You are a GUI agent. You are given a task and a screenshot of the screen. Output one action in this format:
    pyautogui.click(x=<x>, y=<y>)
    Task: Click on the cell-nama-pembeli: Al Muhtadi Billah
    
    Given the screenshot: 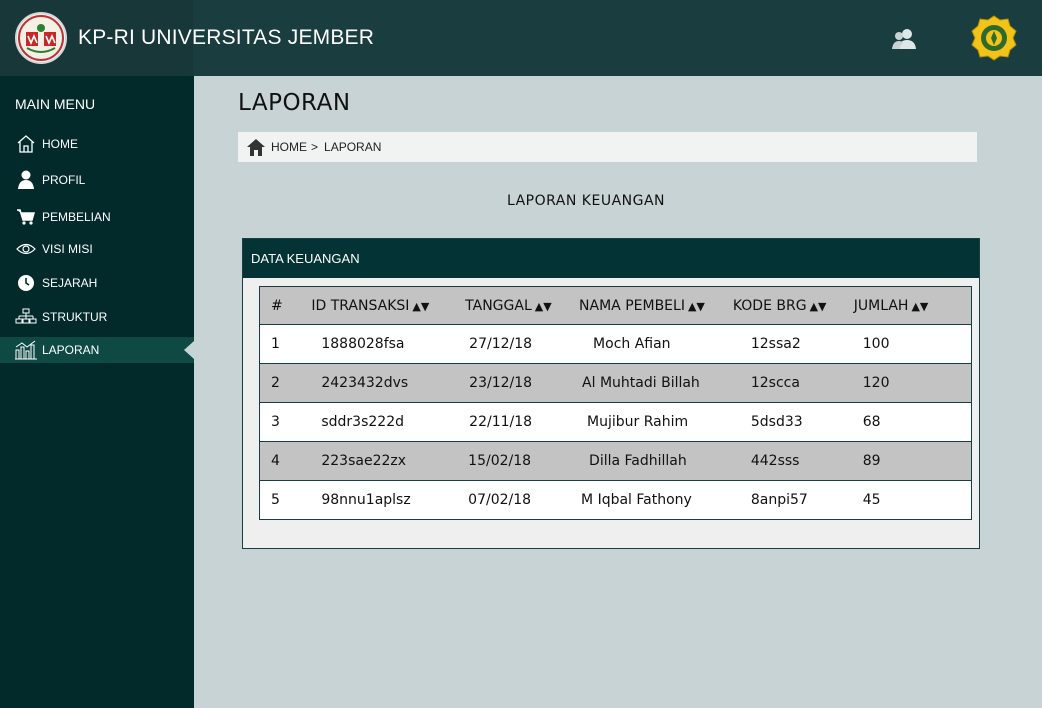 What is the action you would take?
    pyautogui.click(x=648, y=383)
    